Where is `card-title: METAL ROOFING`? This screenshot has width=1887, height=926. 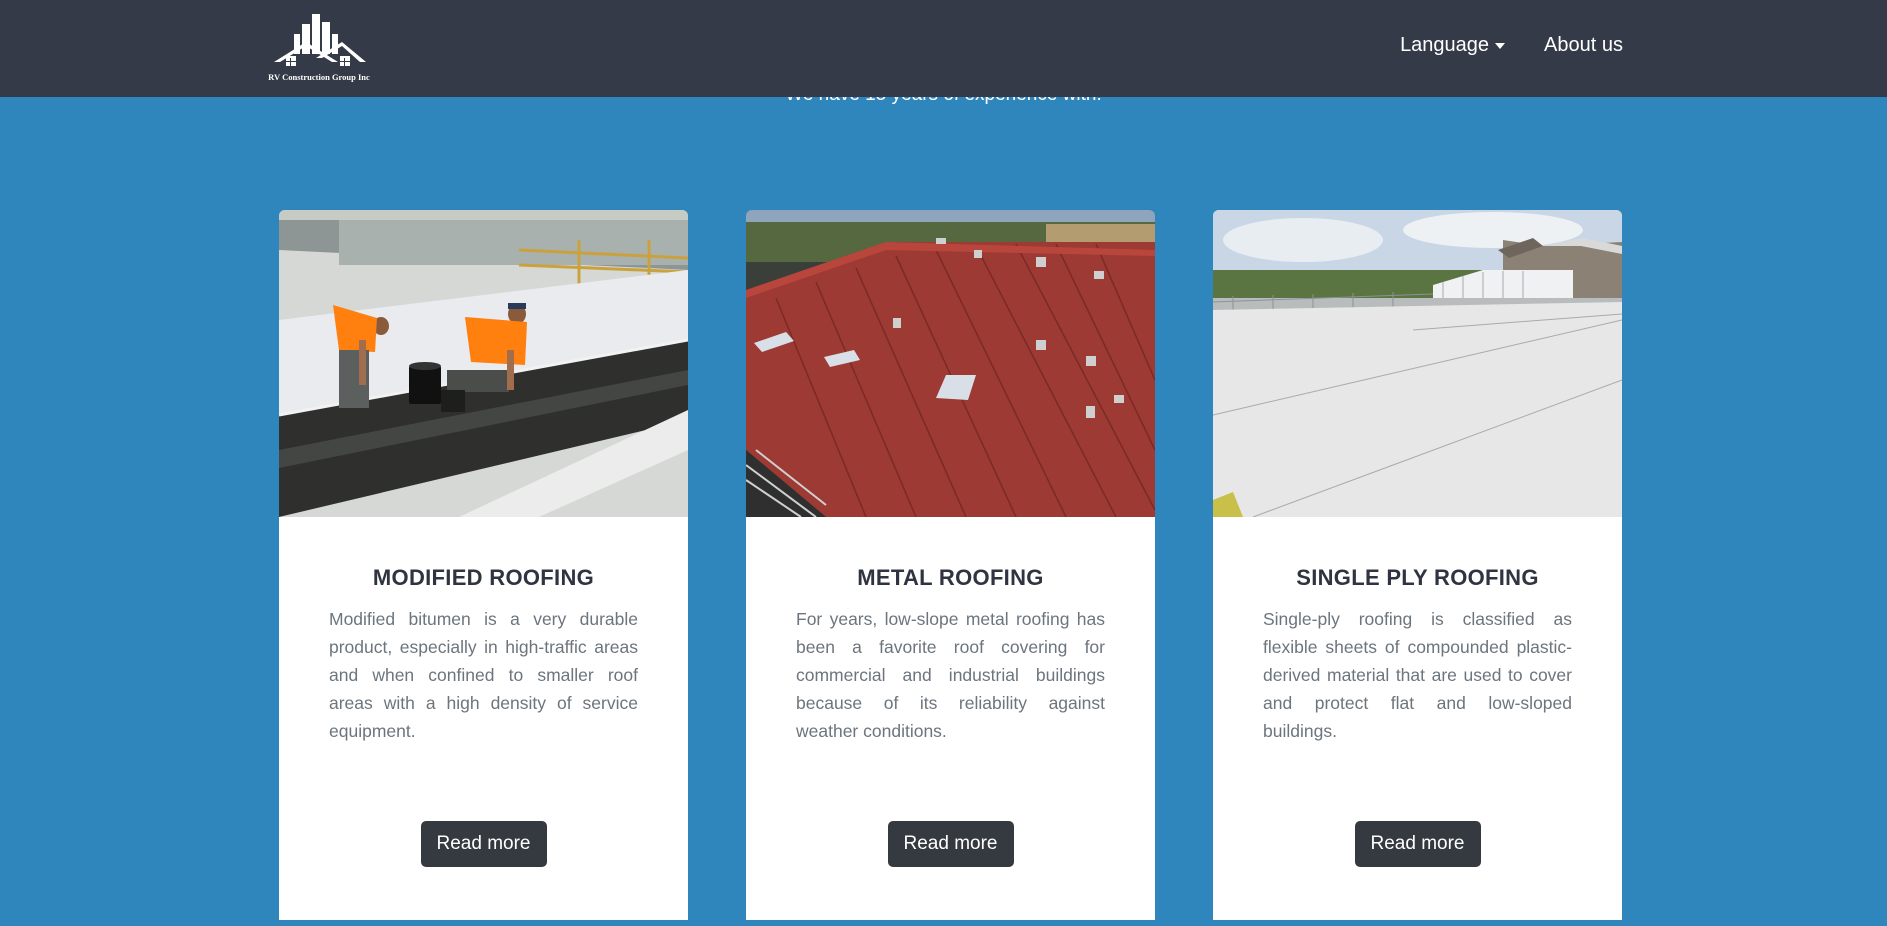
card-title: METAL ROOFING is located at coordinates (950, 577).